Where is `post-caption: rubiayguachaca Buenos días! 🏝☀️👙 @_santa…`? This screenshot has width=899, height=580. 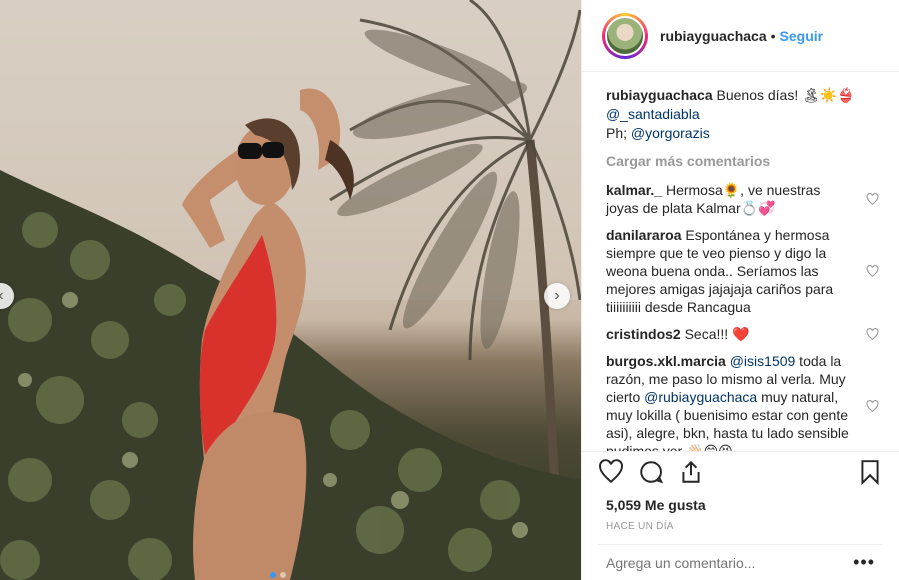 post-caption: rubiayguachaca Buenos días! 🏝☀️👙 @_santa… is located at coordinates (742, 114).